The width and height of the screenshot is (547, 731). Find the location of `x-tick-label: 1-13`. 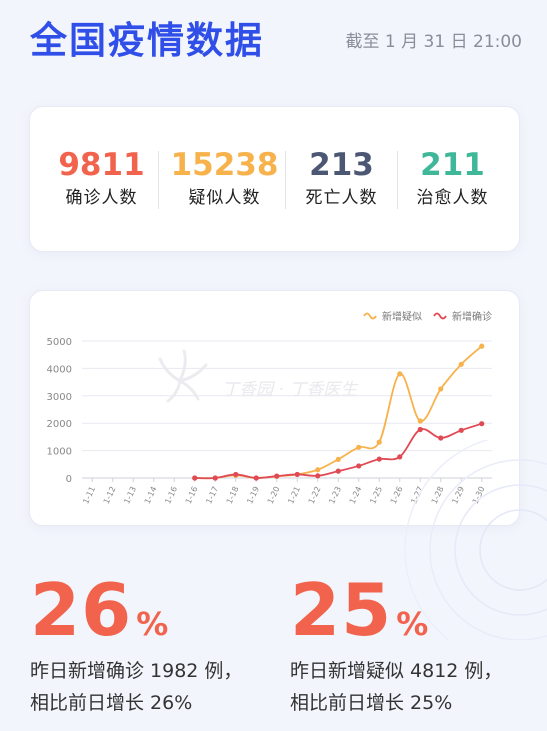

x-tick-label: 1-13 is located at coordinates (130, 495).